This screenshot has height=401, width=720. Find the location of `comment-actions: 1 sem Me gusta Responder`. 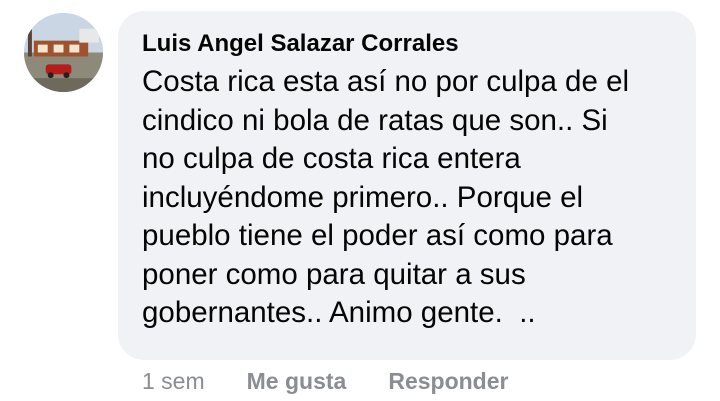

comment-actions: 1 sem Me gusta Responder is located at coordinates (325, 381).